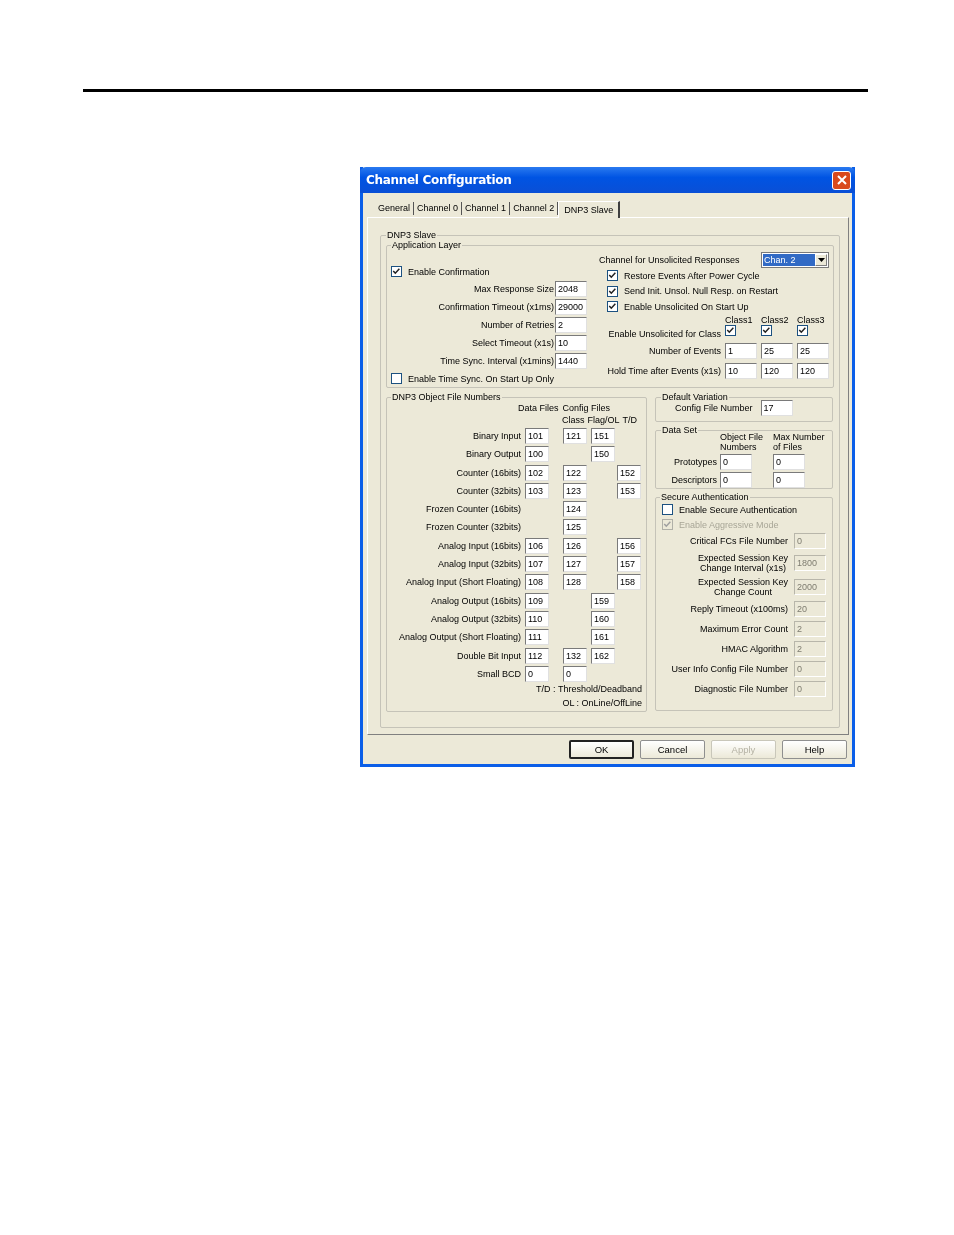 The height and width of the screenshot is (1235, 954). I want to click on group-title: Secure Authentication, so click(705, 497).